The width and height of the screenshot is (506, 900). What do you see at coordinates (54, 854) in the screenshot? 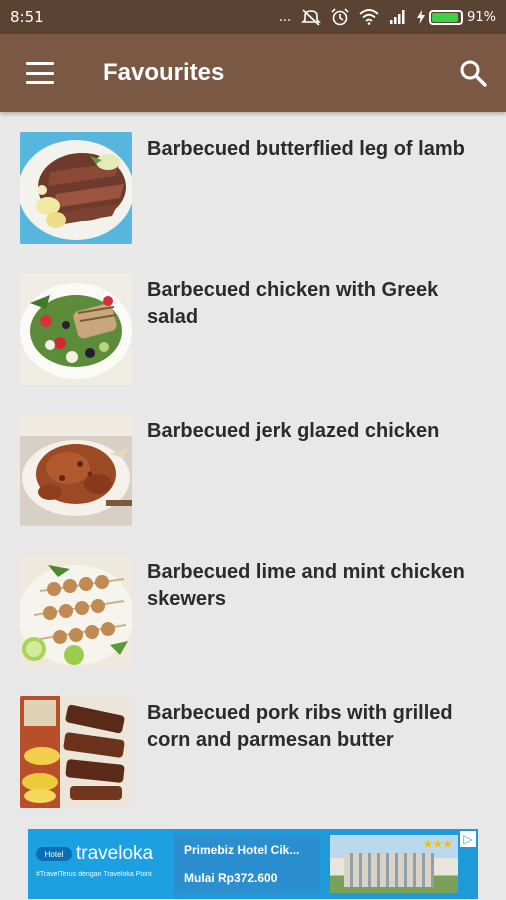
I see `ad-badge: Hotel` at bounding box center [54, 854].